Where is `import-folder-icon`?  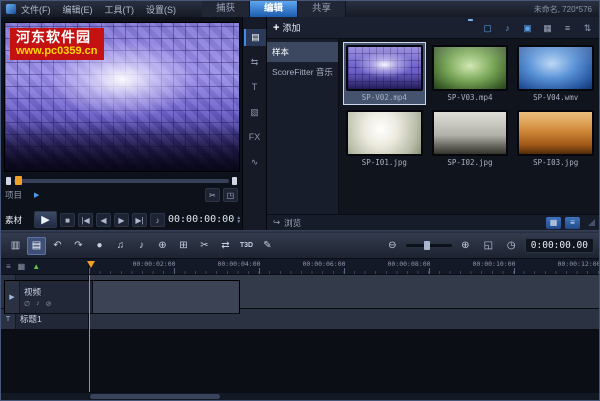
import-folder-icon is located at coordinates (467, 28).